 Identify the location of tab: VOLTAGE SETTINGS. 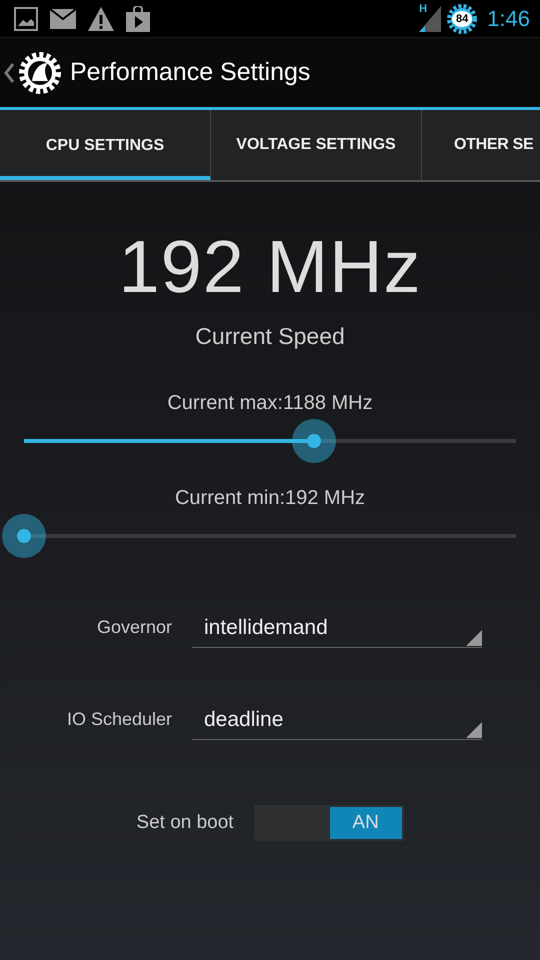
(316, 145).